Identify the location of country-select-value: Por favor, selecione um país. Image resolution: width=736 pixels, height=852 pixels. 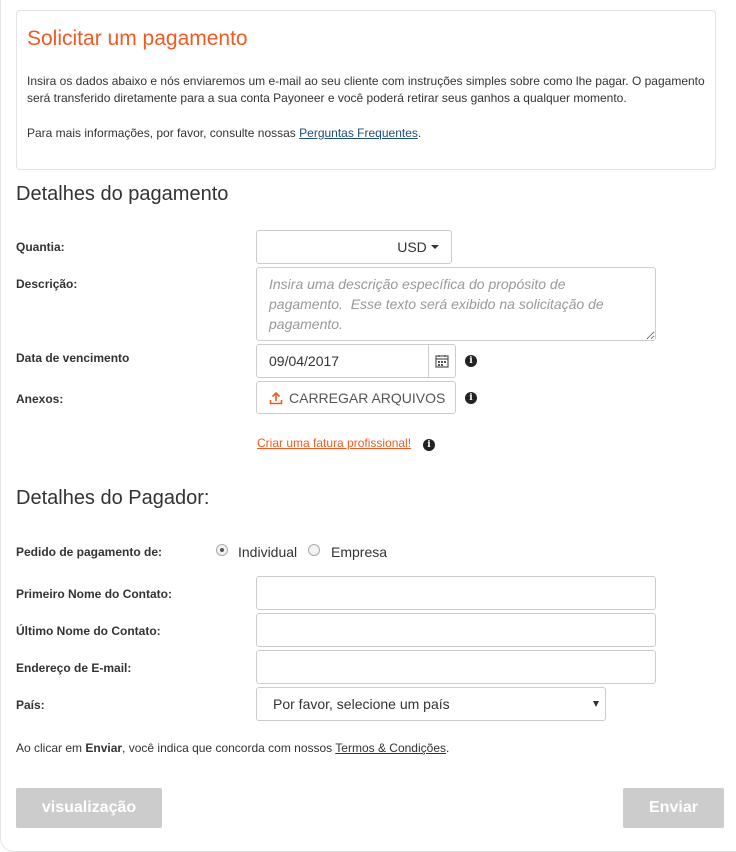
(361, 704).